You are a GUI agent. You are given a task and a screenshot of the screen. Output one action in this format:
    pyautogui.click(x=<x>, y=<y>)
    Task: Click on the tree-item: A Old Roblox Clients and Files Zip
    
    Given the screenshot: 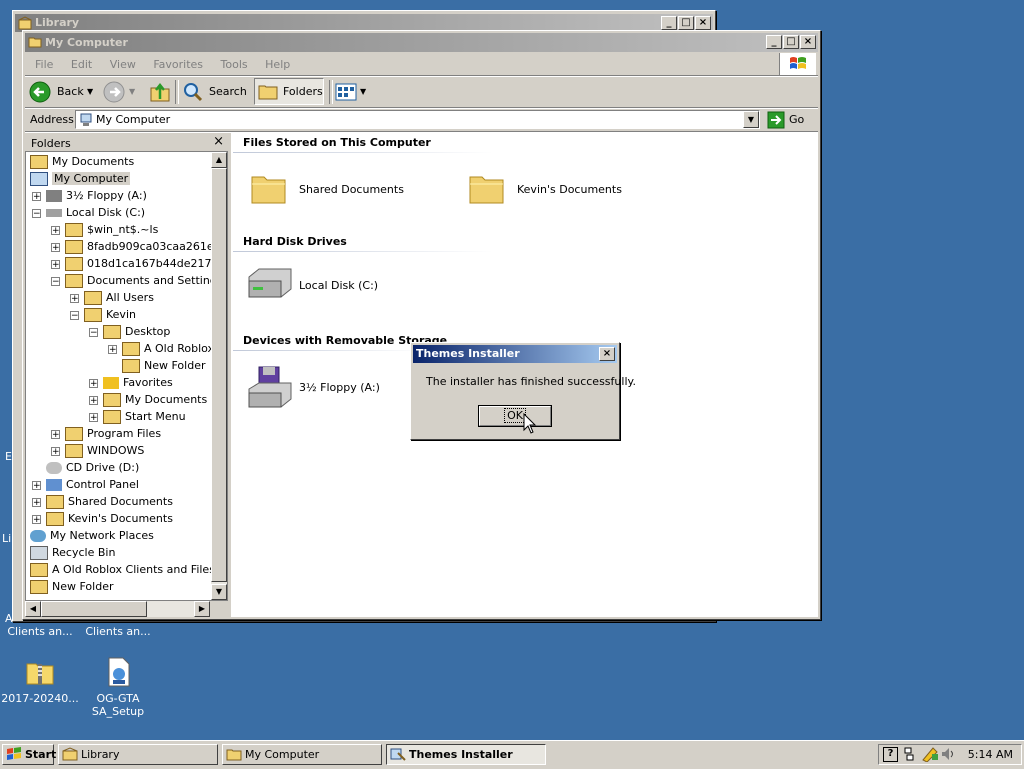 What is the action you would take?
    pyautogui.click(x=128, y=569)
    